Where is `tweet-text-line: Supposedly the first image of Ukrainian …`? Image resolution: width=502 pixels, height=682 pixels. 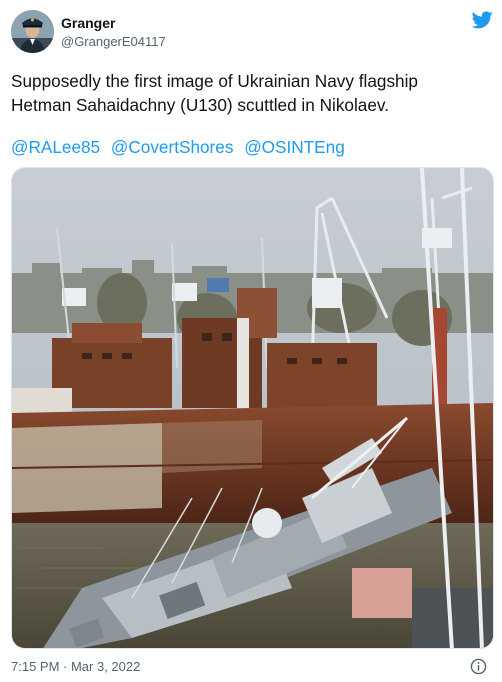
tweet-text-line: Supposedly the first image of Ukrainian … is located at coordinates (214, 81).